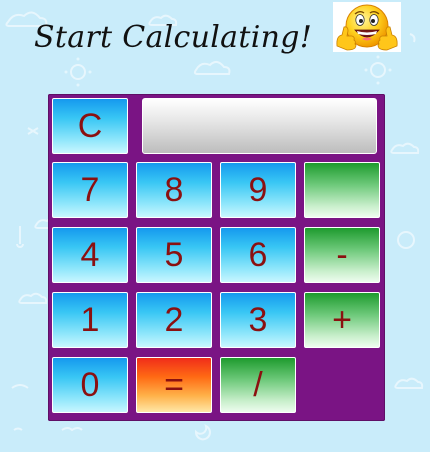 The width and height of the screenshot is (430, 452). I want to click on plus-button: +, so click(342, 320).